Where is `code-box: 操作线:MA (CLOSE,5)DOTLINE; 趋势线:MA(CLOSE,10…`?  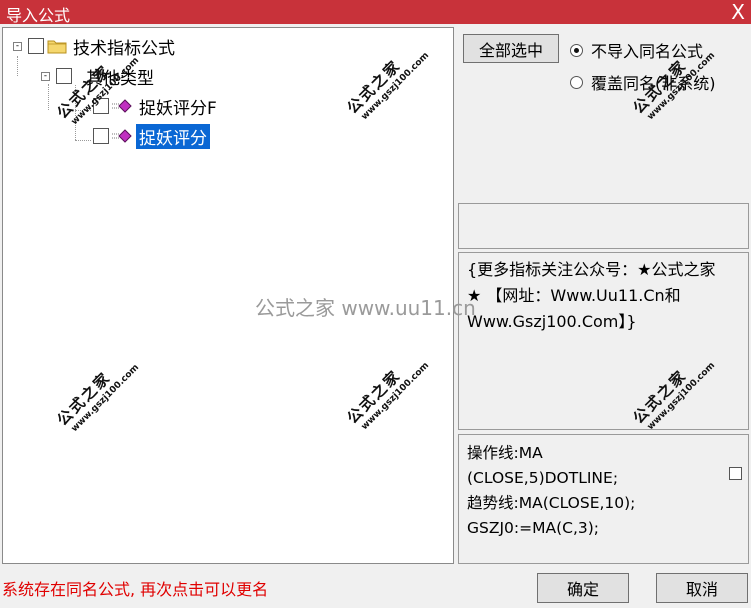
code-box: 操作线:MA (CLOSE,5)DOTLINE; 趋势线:MA(CLOSE,10… is located at coordinates (603, 499).